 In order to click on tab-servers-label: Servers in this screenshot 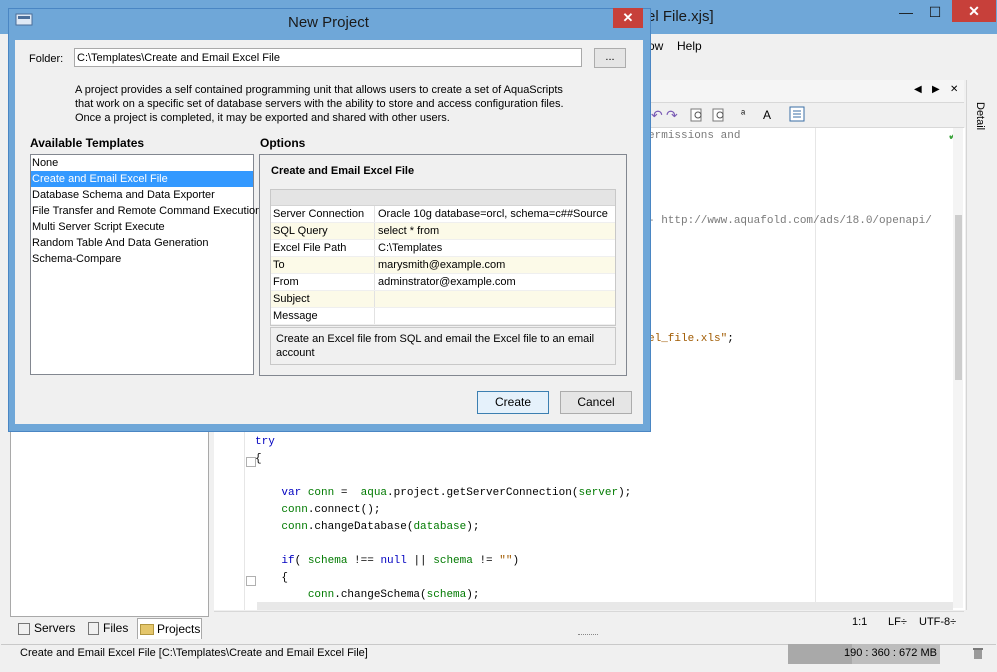, I will do `click(55, 628)`.